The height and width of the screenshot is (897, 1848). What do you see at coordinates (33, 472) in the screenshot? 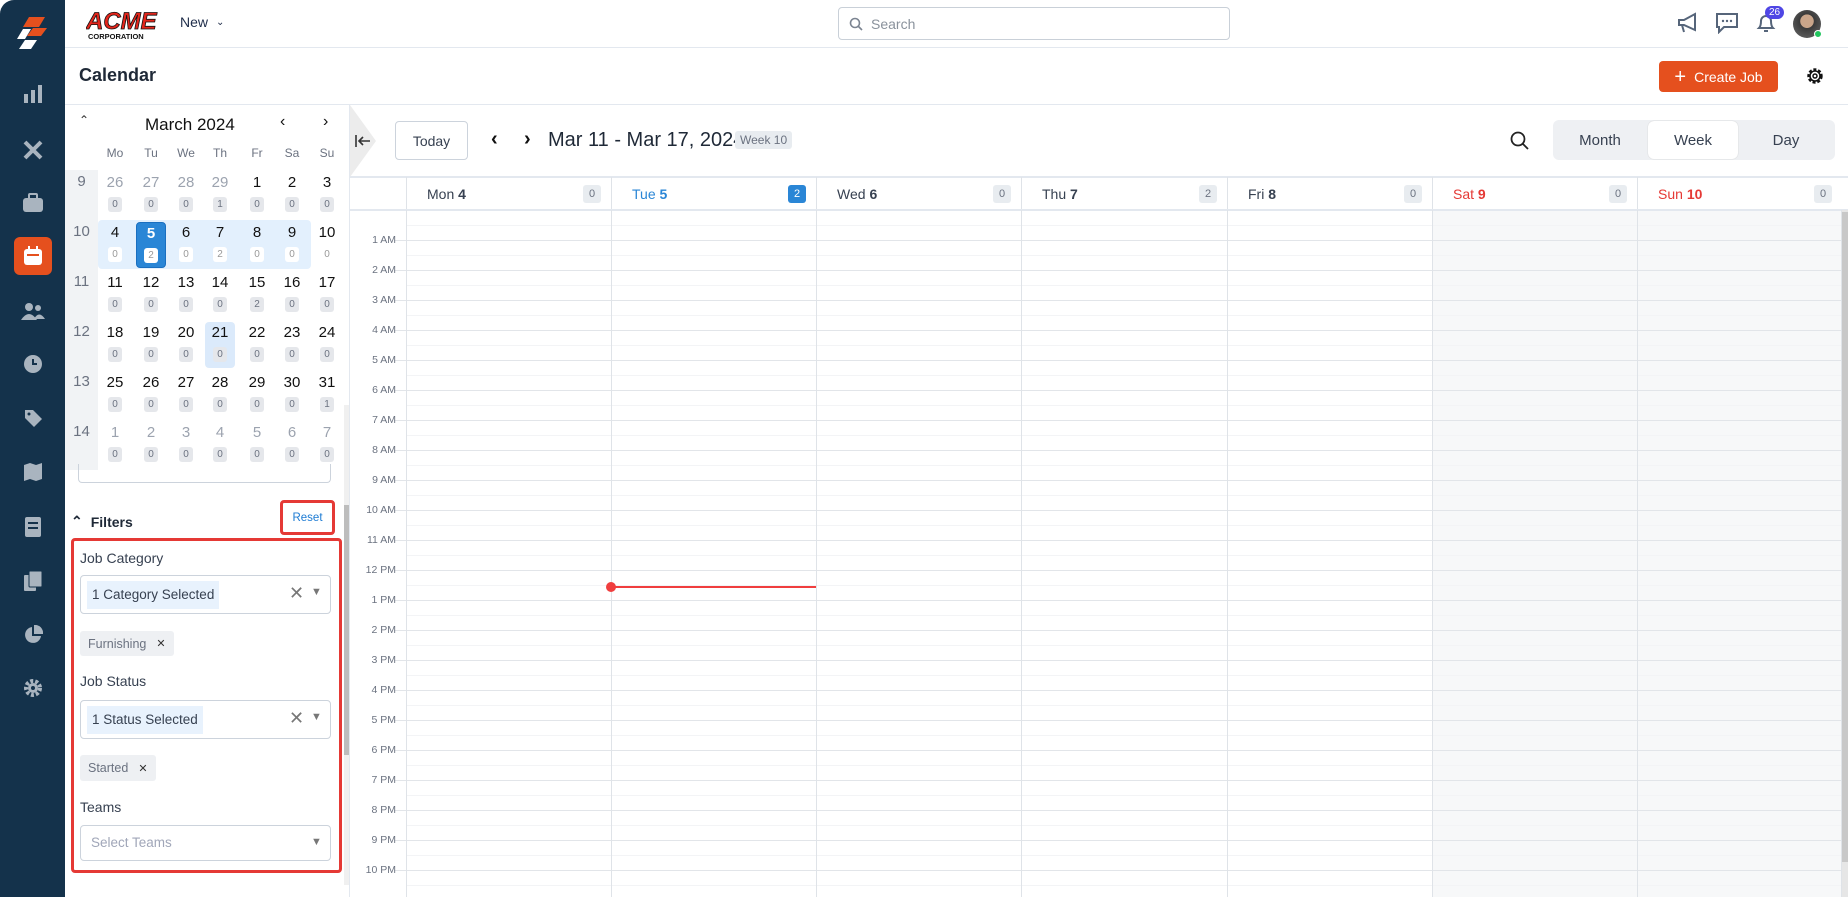
I see `map-icon` at bounding box center [33, 472].